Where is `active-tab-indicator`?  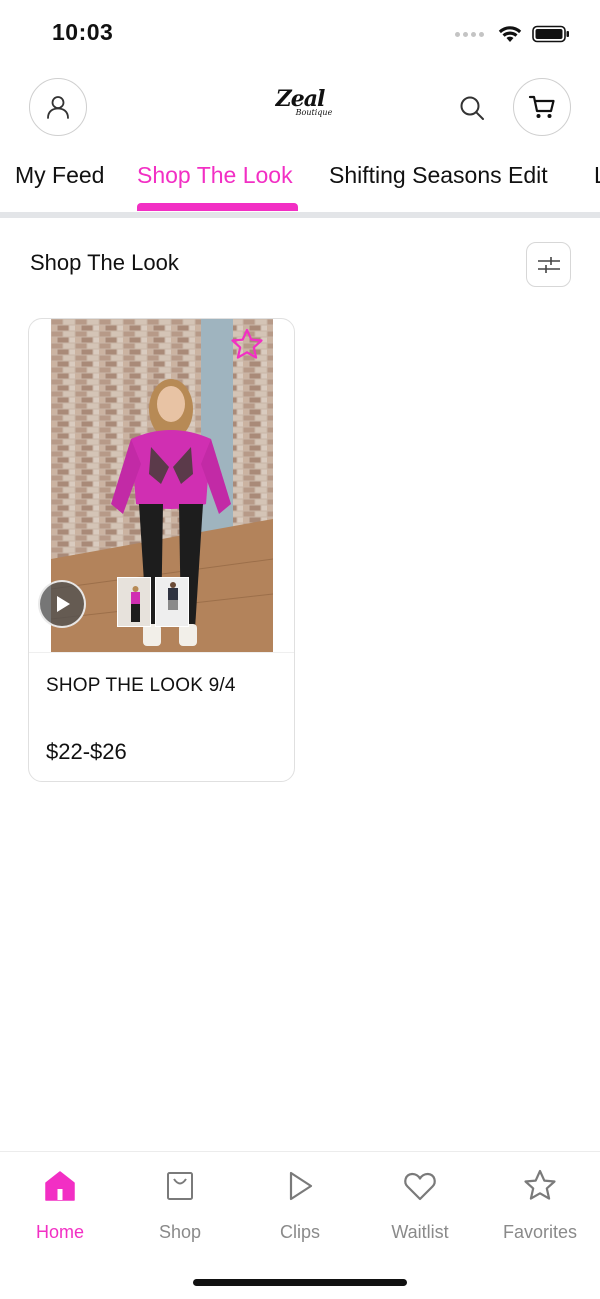
active-tab-indicator is located at coordinates (217, 207).